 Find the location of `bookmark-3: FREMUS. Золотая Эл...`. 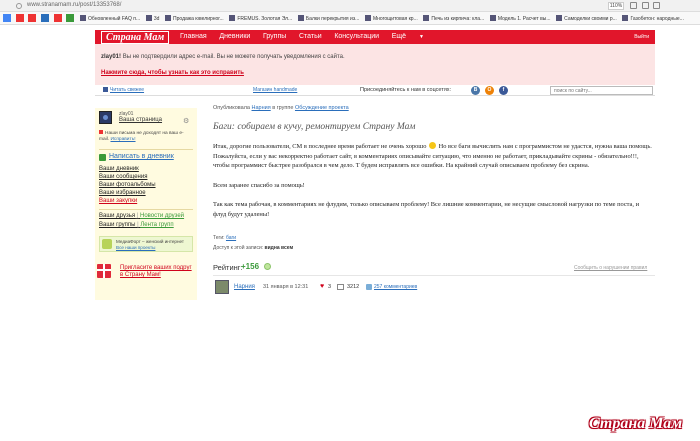

bookmark-3: FREMUS. Золотая Эл... is located at coordinates (260, 18).